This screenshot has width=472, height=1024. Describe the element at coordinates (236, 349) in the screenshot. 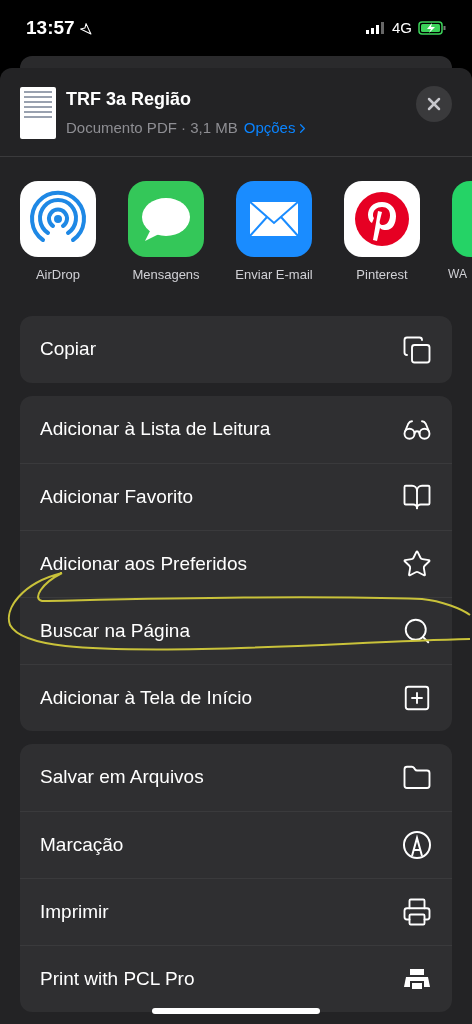

I see `action-row: Copiar` at that location.